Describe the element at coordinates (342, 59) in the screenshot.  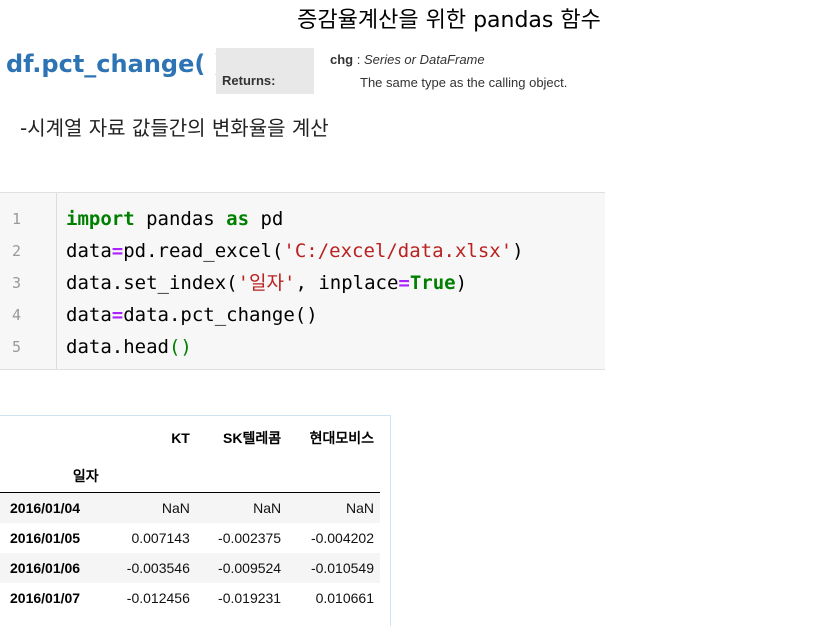
I see `returns-name: chg` at that location.